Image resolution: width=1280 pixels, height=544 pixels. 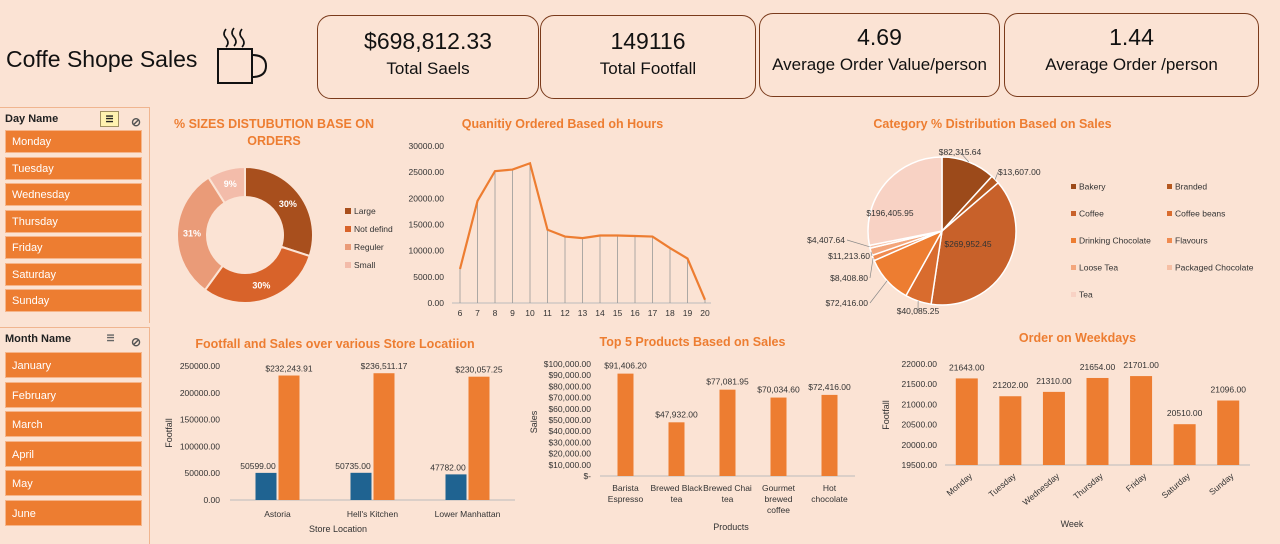 What do you see at coordinates (73, 221) in the screenshot?
I see `day-slicer-item-thursday: Thursday` at bounding box center [73, 221].